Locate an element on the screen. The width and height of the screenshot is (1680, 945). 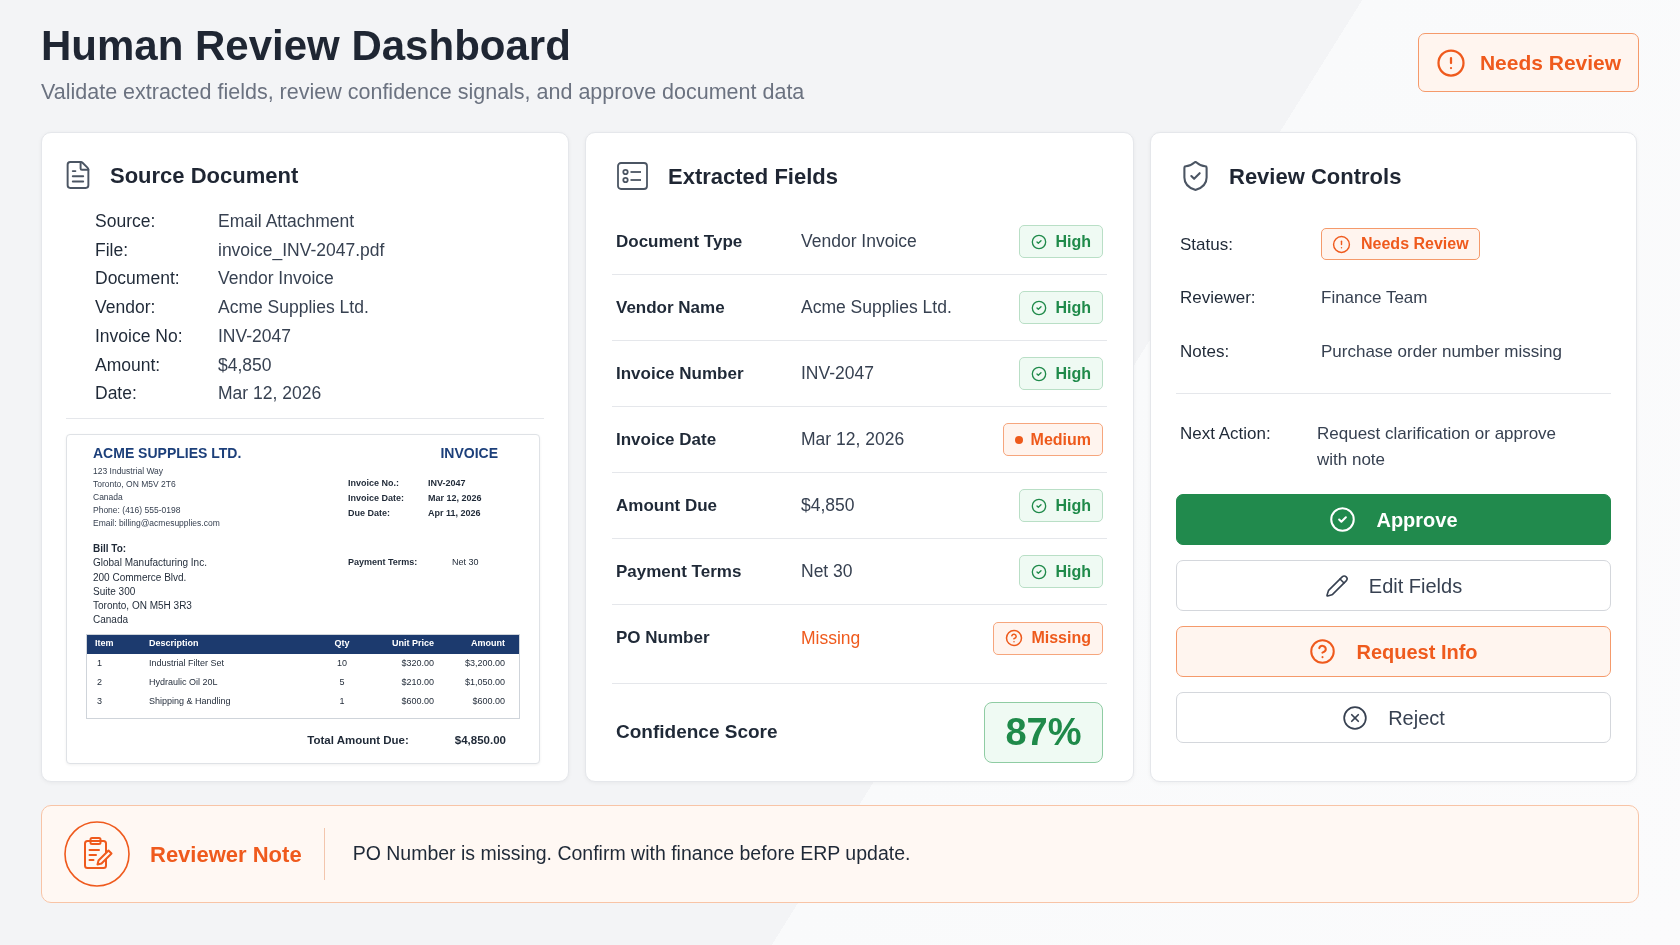
address-line: 123 Industrial Way is located at coordinates (129, 472).